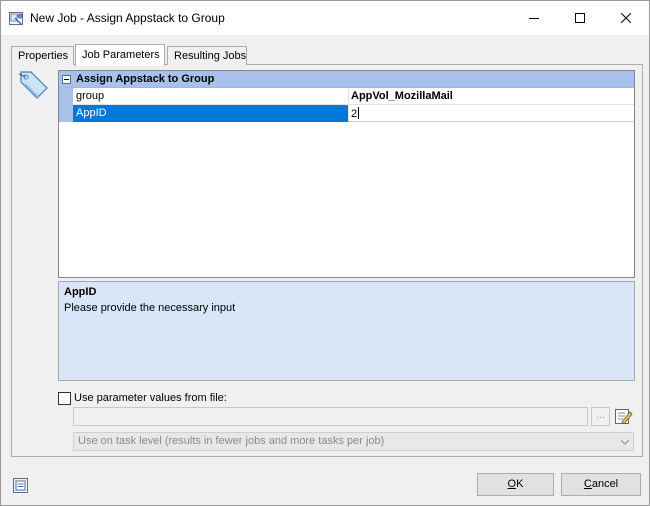 This screenshot has height=506, width=650. What do you see at coordinates (150, 308) in the screenshot?
I see `description-text: Please provide the necessary input` at bounding box center [150, 308].